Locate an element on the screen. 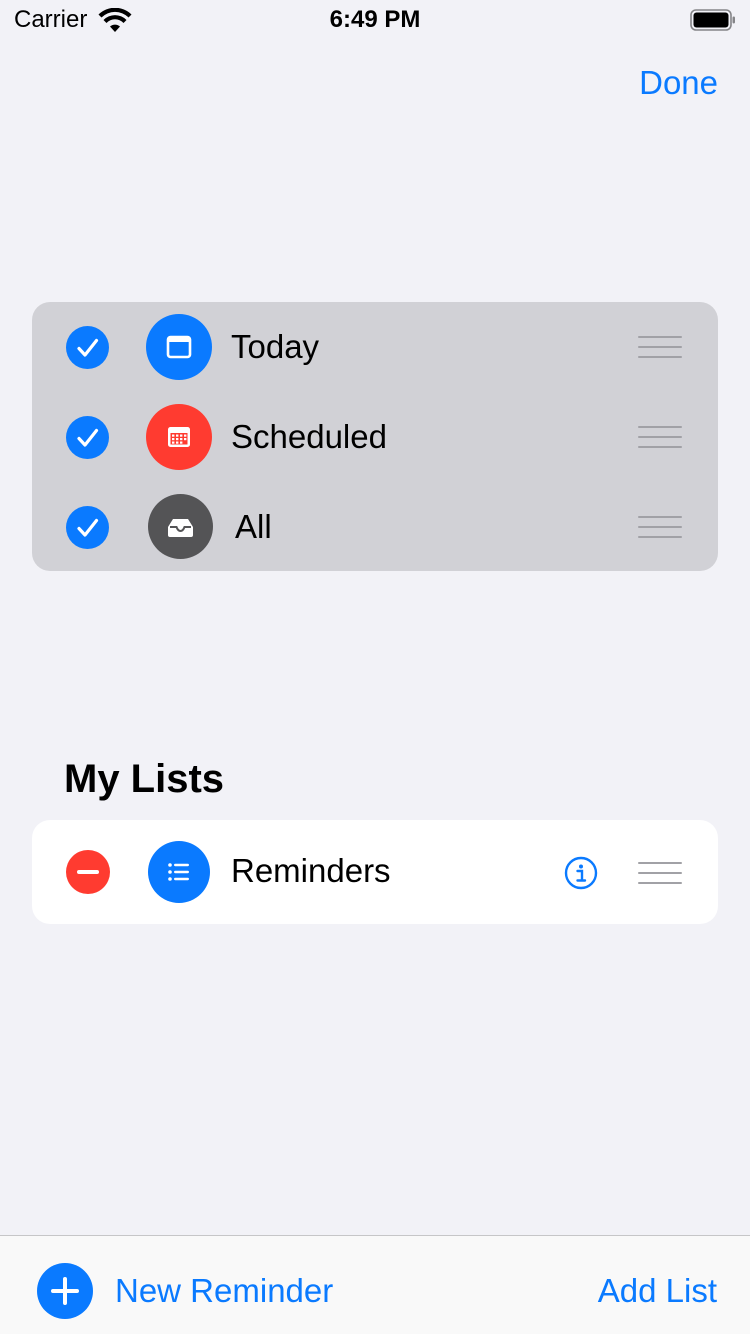 This screenshot has height=1334, width=750. smart-list-label: Today is located at coordinates (275, 346).